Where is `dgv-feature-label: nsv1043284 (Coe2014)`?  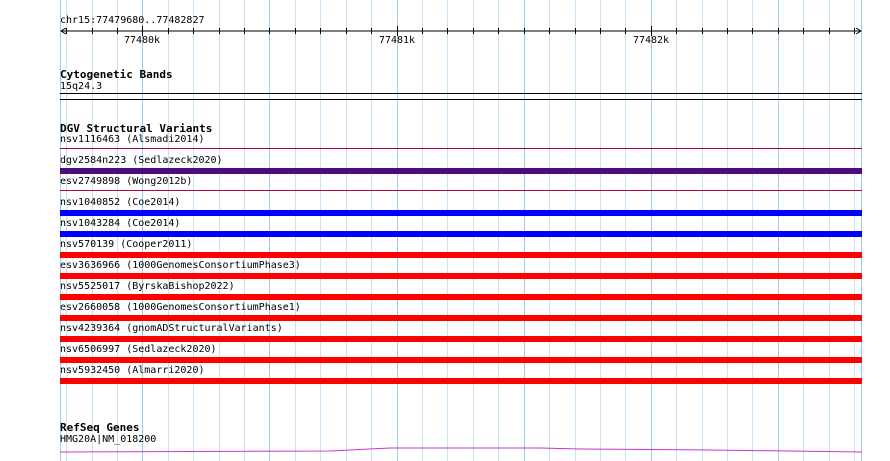
dgv-feature-label: nsv1043284 (Coe2014) is located at coordinates (120, 224).